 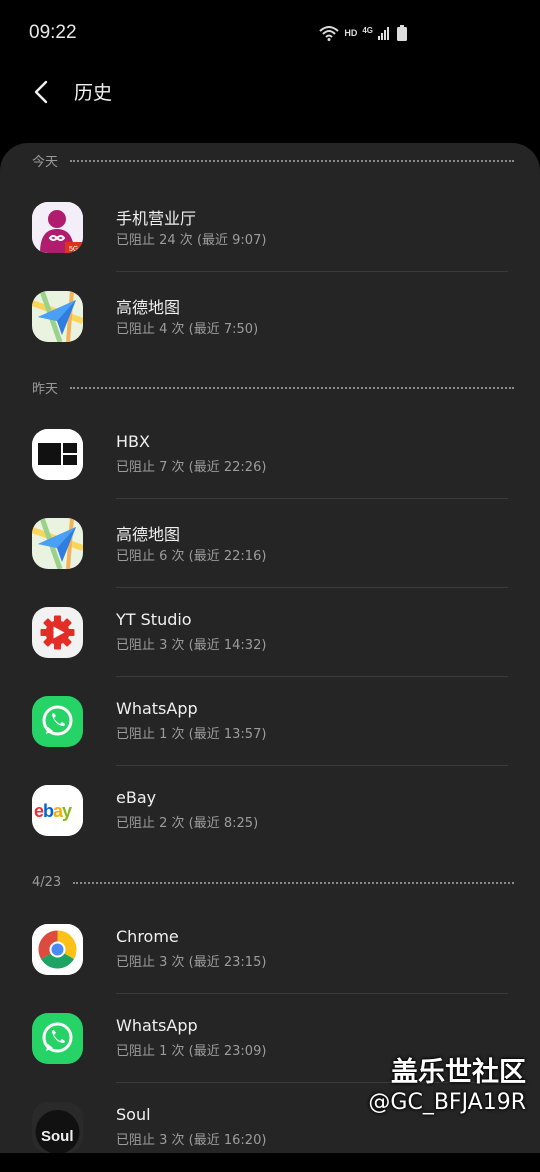 I want to click on back-arrow-icon, so click(x=42, y=92).